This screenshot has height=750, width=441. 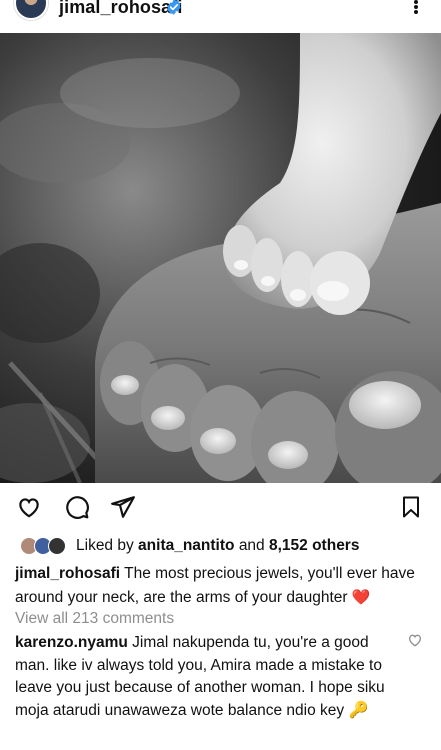 I want to click on likes-others-count: 8,152 others, so click(x=314, y=546).